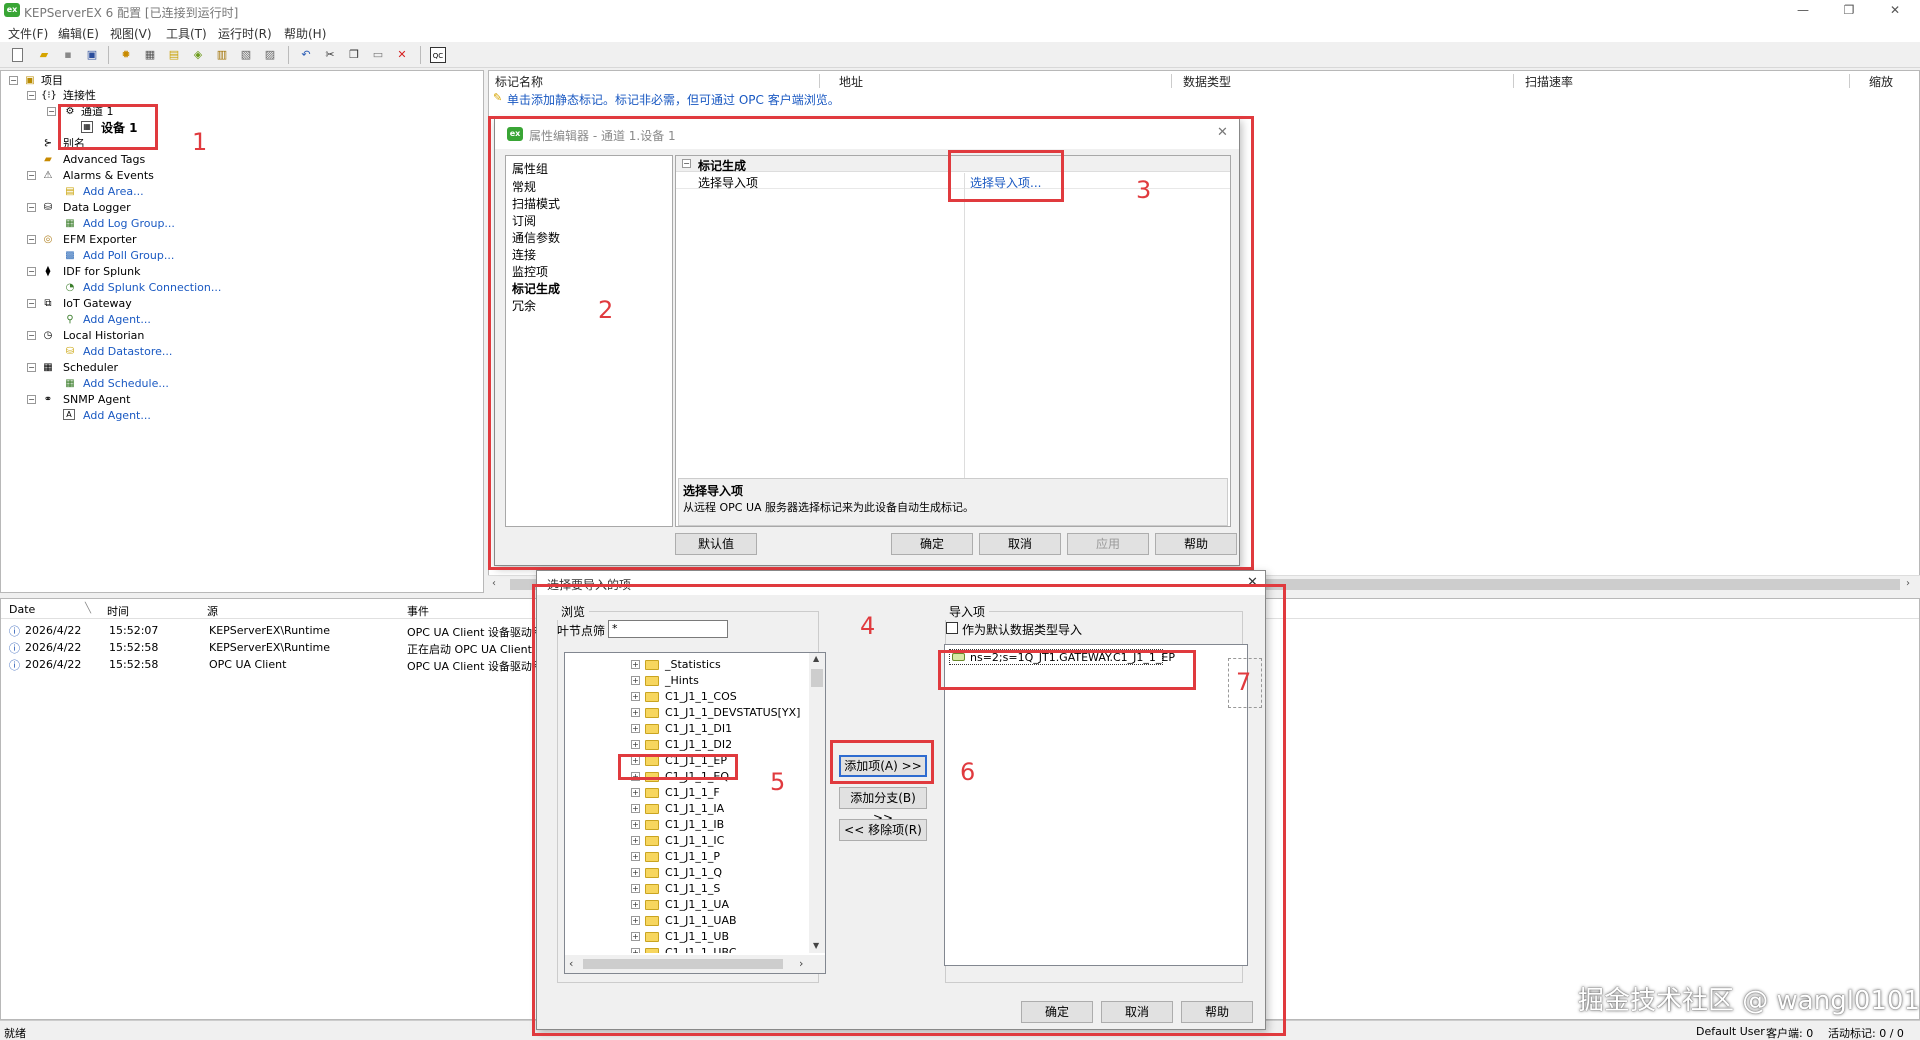 The image size is (1920, 1040). What do you see at coordinates (97, 208) in the screenshot?
I see `tree-data-logger: Data Logger` at bounding box center [97, 208].